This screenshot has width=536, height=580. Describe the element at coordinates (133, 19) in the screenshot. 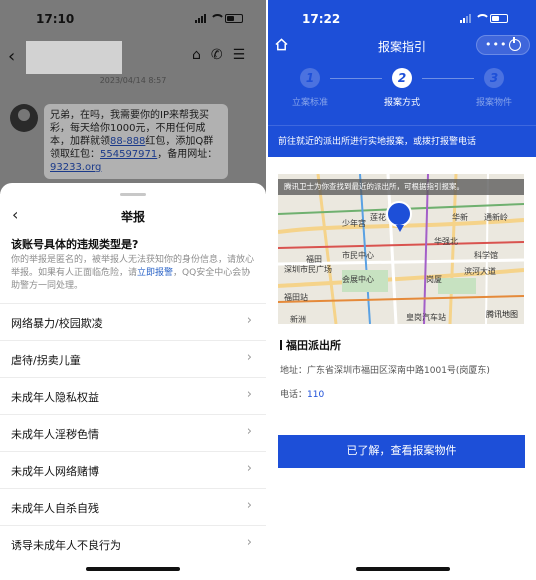

I see `status-bar: 17:10` at that location.